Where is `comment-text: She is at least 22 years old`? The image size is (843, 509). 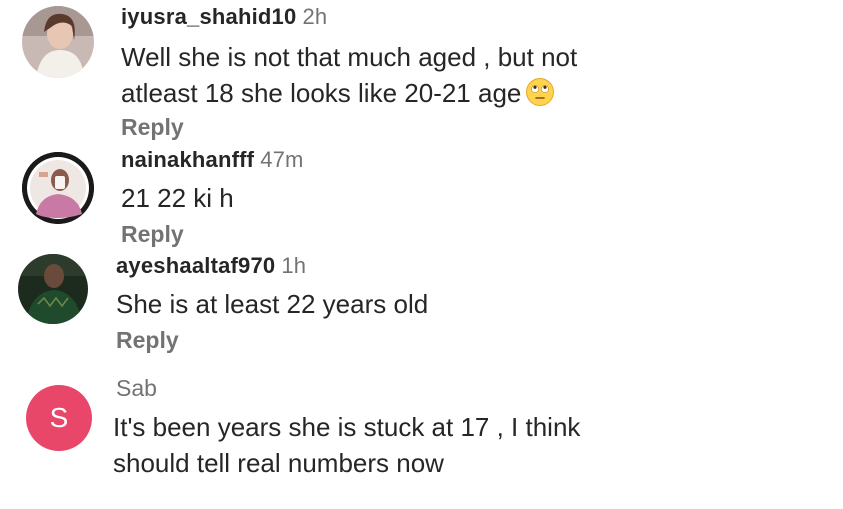
comment-text: She is at least 22 years old is located at coordinates (272, 304).